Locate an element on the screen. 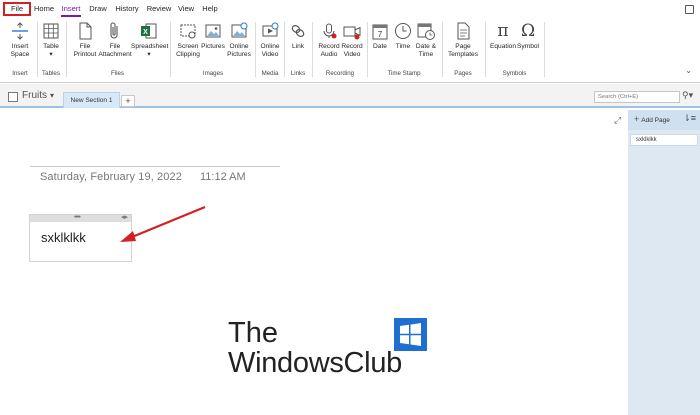  link-button: Link is located at coordinates (298, 36).